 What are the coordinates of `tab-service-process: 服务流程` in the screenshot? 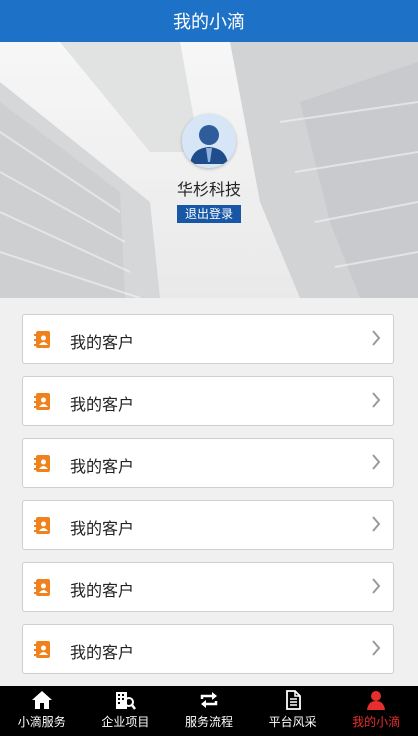 It's located at (209, 711).